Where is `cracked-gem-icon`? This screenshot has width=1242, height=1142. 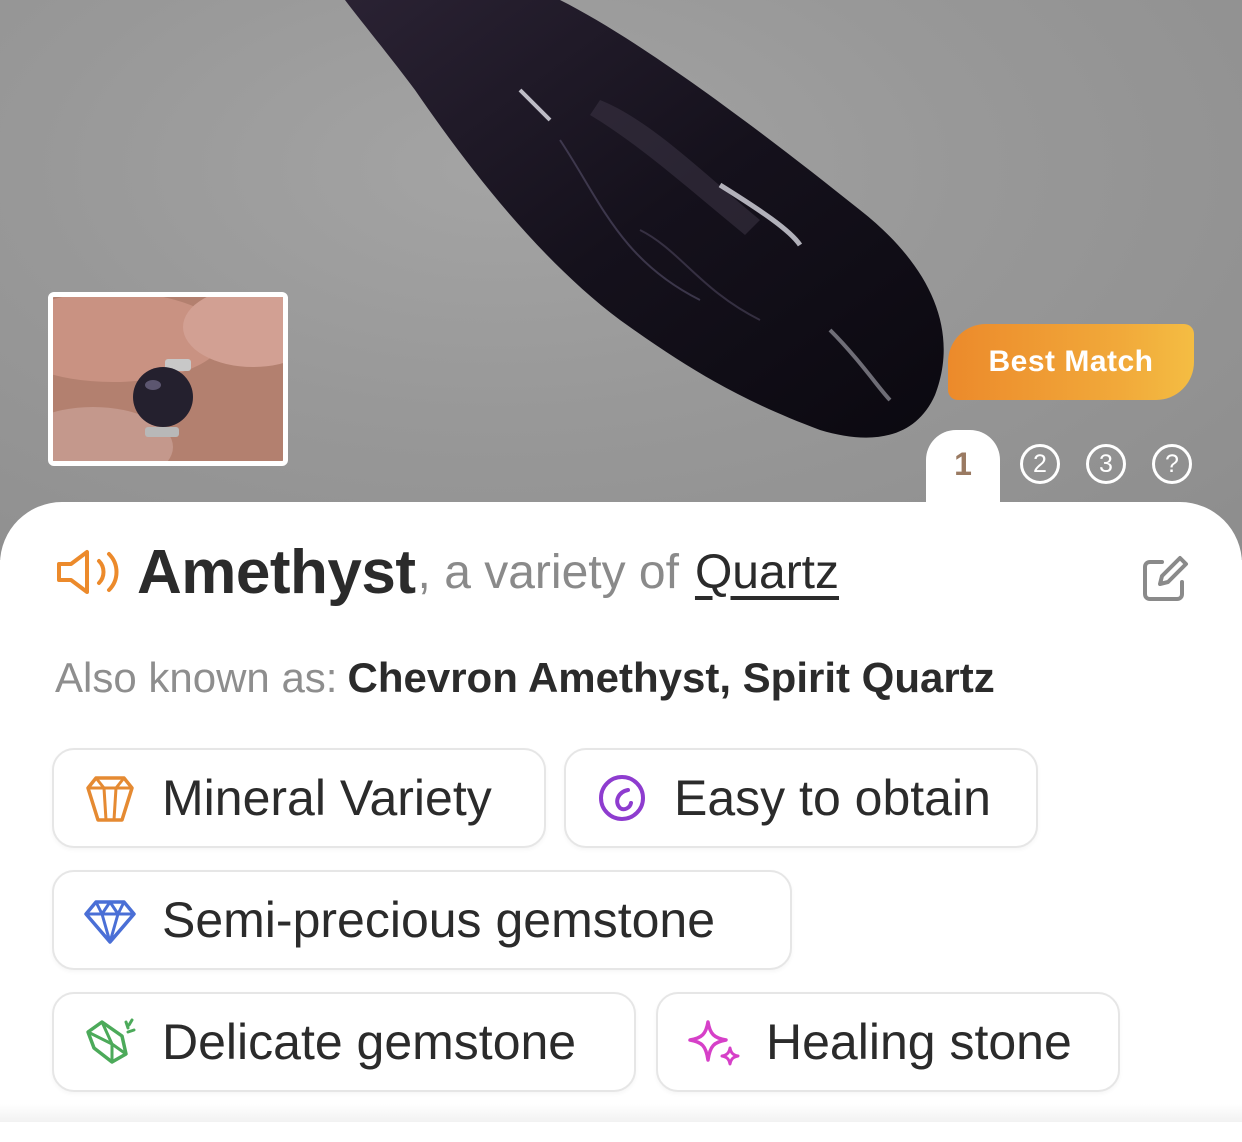
cracked-gem-icon is located at coordinates (111, 1041).